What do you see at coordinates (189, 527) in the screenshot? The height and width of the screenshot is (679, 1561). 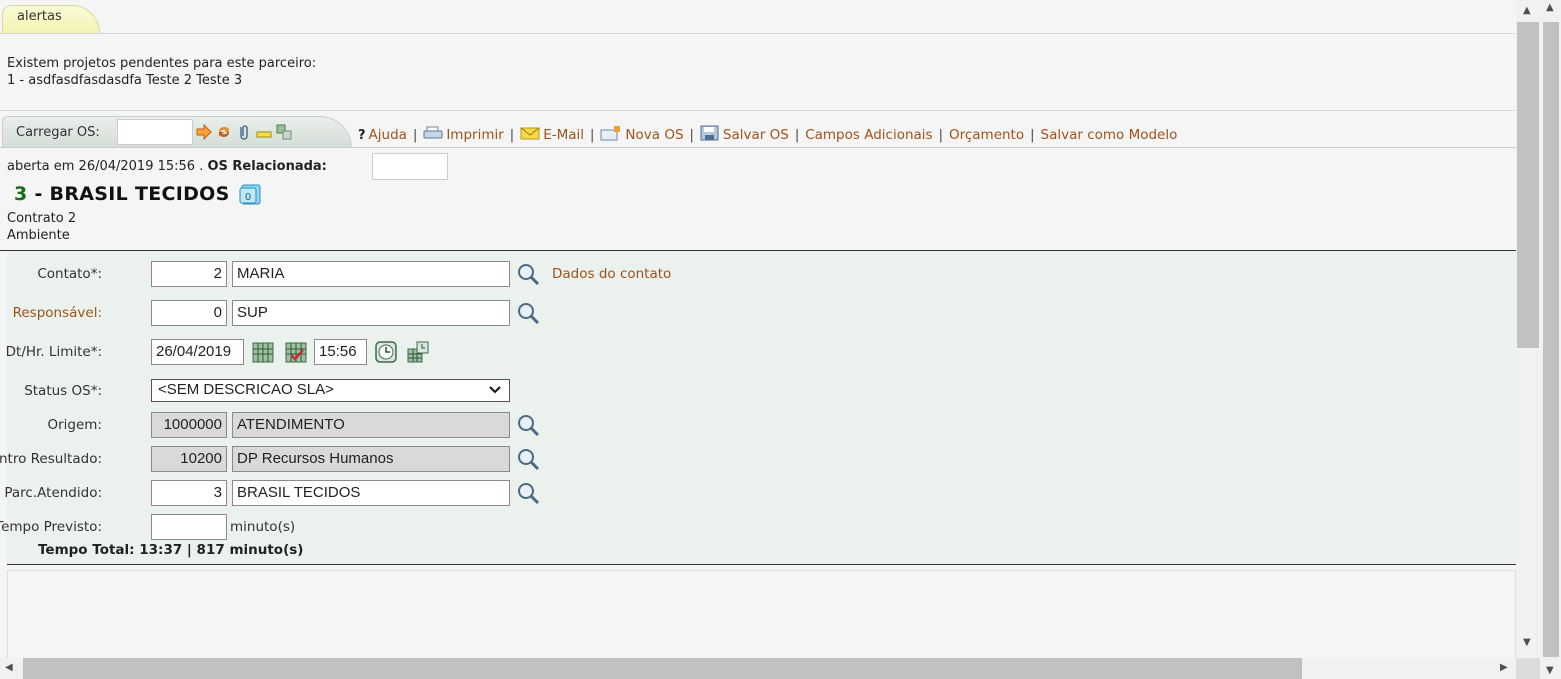 I see `tempo-previsto-input` at bounding box center [189, 527].